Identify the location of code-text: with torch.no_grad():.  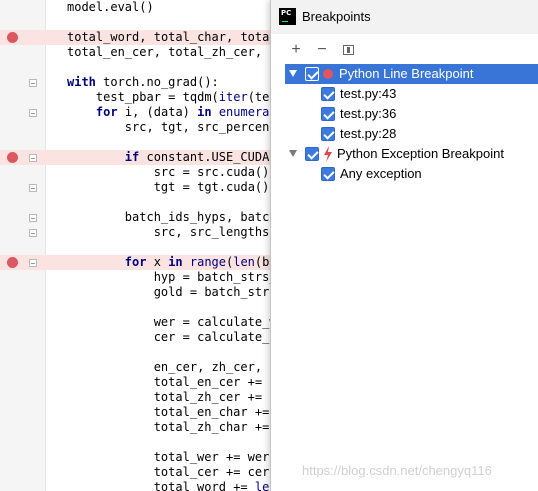
(143, 82).